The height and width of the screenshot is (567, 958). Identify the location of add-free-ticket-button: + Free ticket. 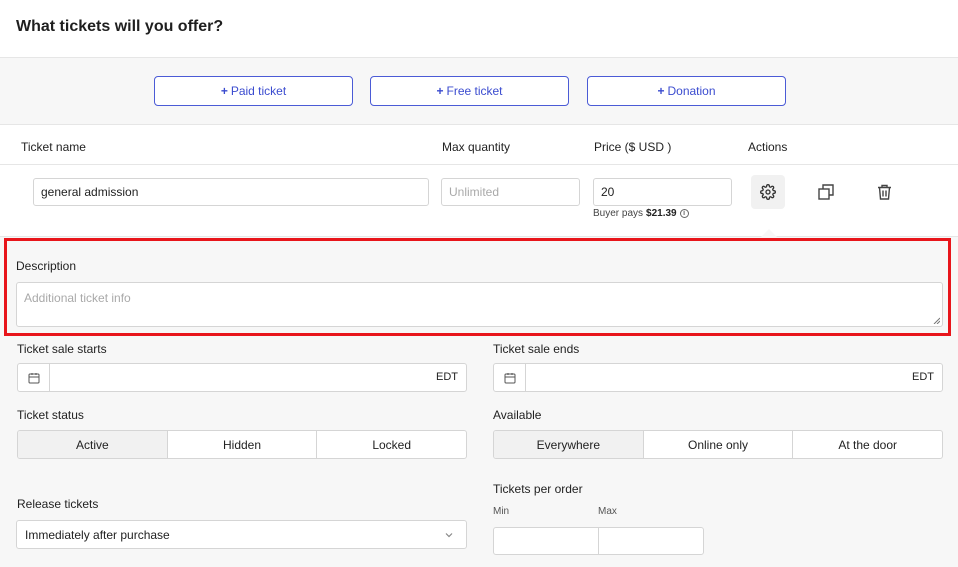
(469, 91).